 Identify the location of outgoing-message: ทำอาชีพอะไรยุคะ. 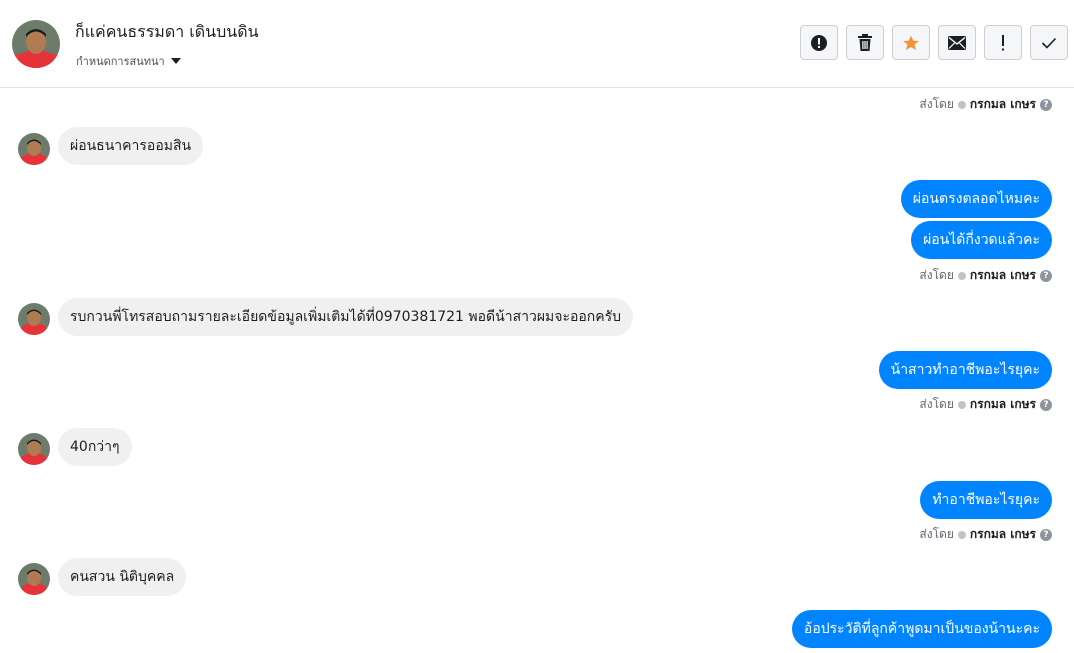
(986, 500).